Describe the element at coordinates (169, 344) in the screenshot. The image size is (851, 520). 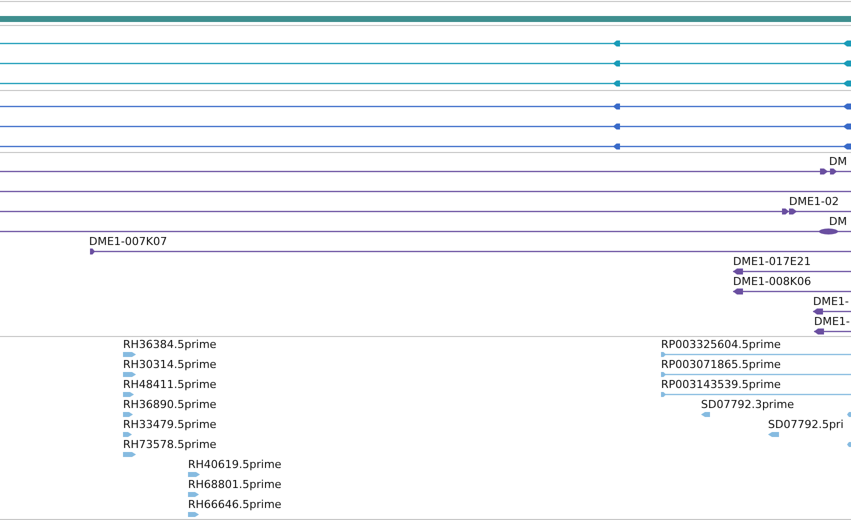
I see `feature-label: RH36384.5prime` at that location.